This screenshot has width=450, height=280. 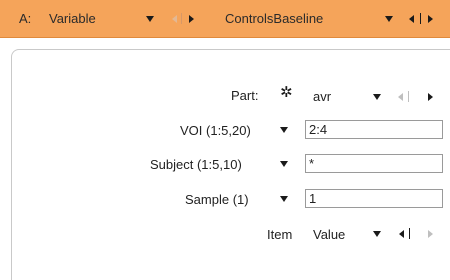 I want to click on item-dropdown-icon, so click(x=377, y=234).